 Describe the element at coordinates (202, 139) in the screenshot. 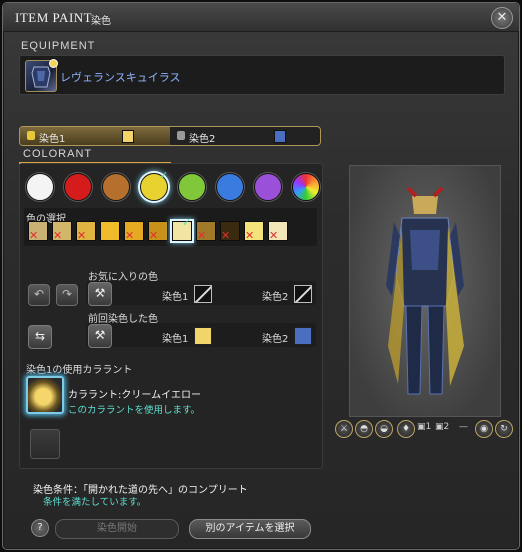

I see `tab-dye2-label: 染色2` at that location.